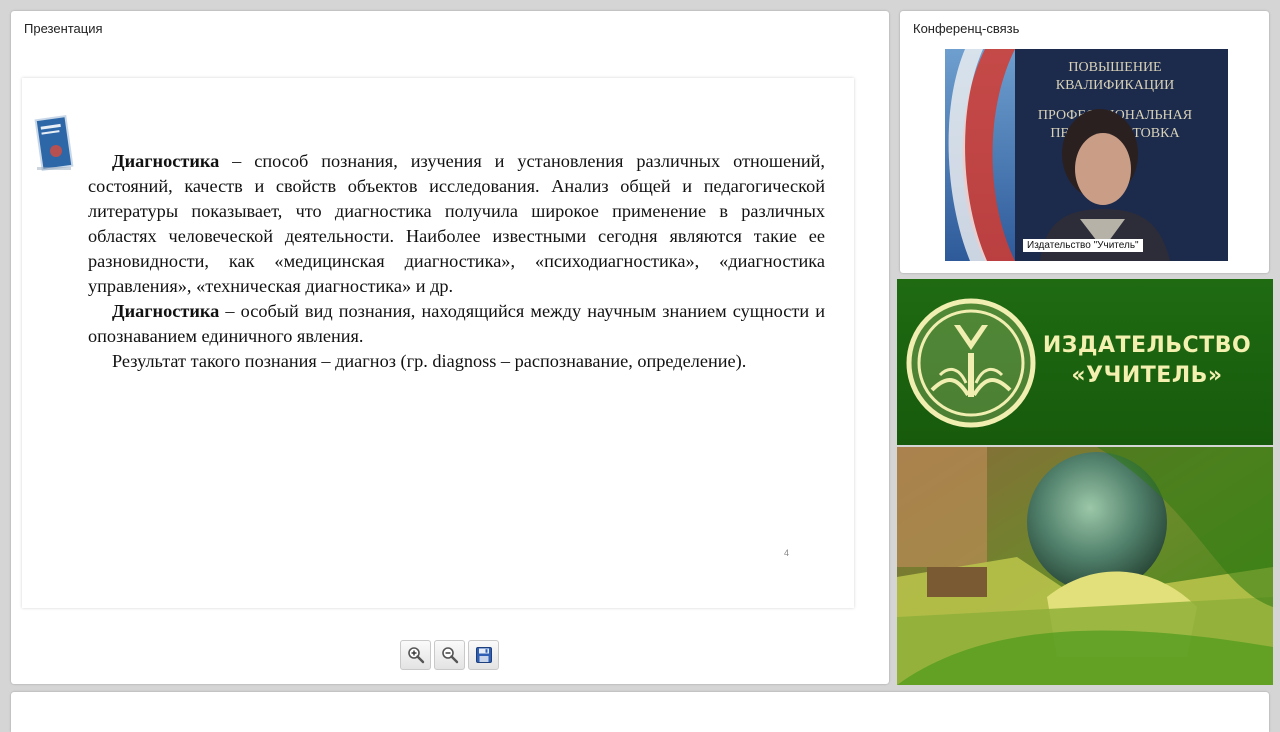 The image size is (1280, 732). I want to click on save-icon, so click(483, 655).